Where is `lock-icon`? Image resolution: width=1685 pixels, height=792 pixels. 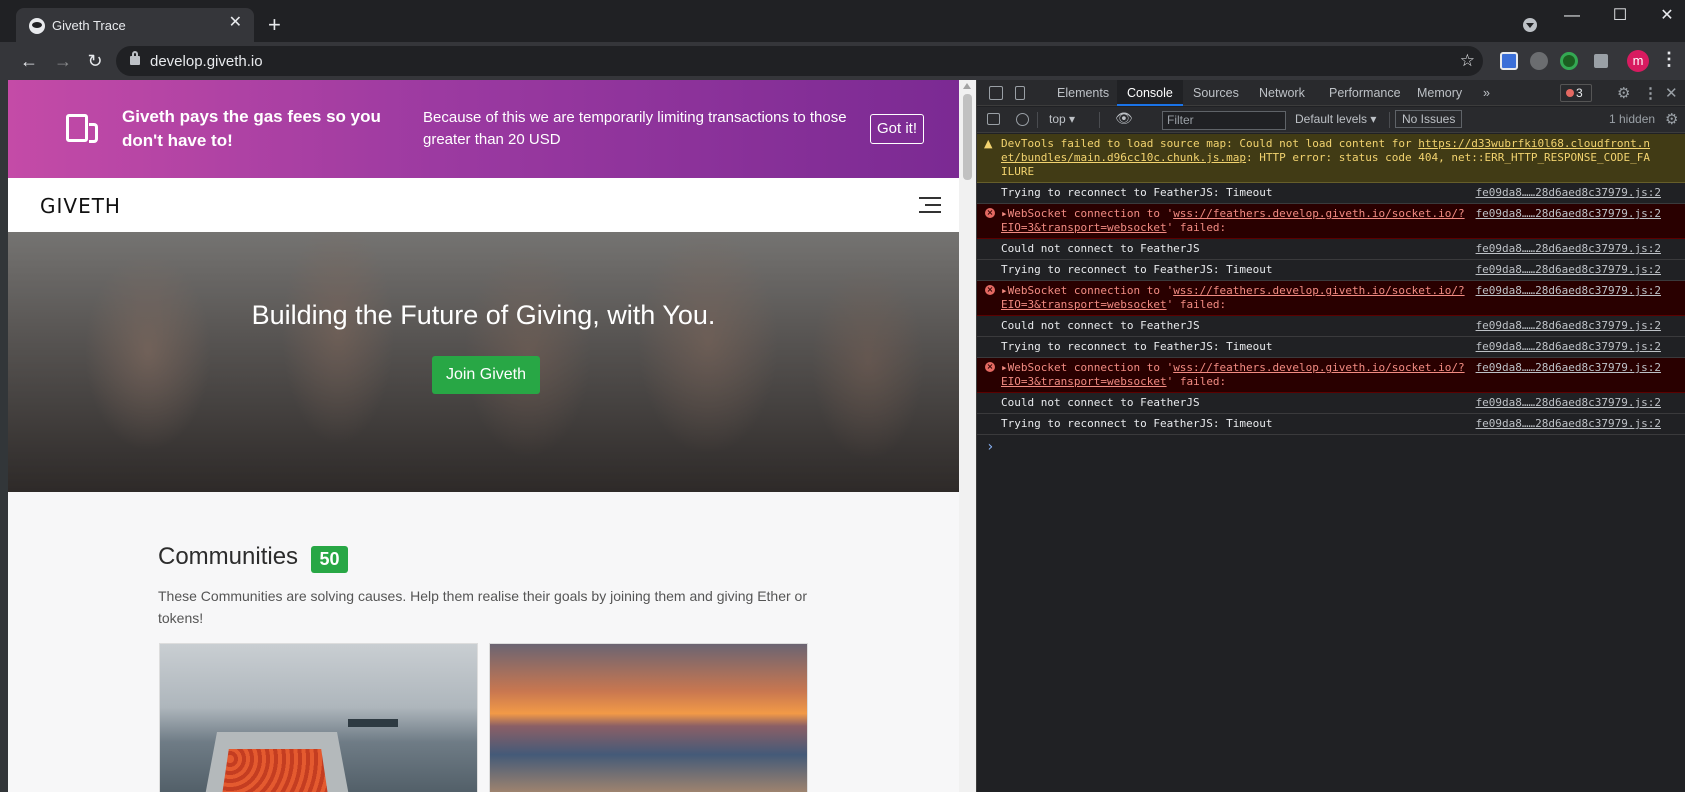
lock-icon is located at coordinates (135, 58).